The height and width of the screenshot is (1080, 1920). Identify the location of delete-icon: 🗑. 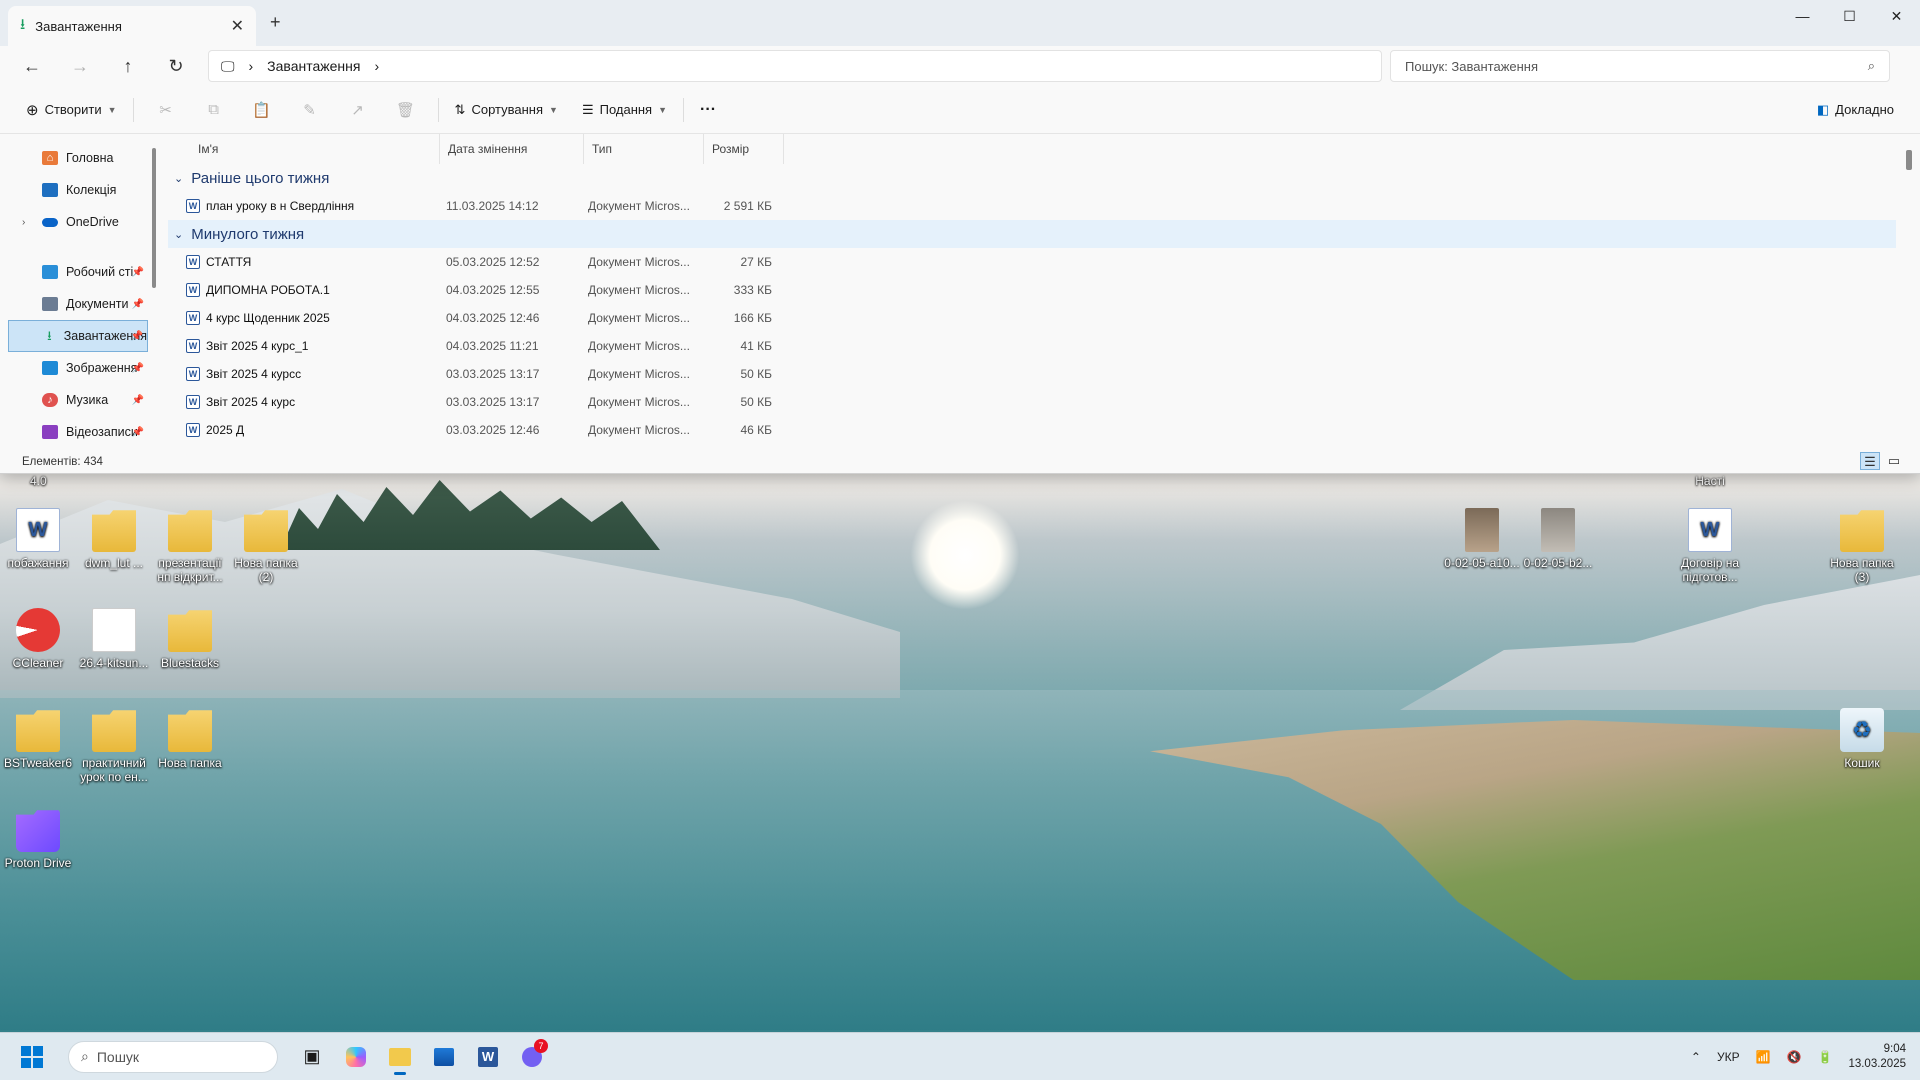
(406, 110).